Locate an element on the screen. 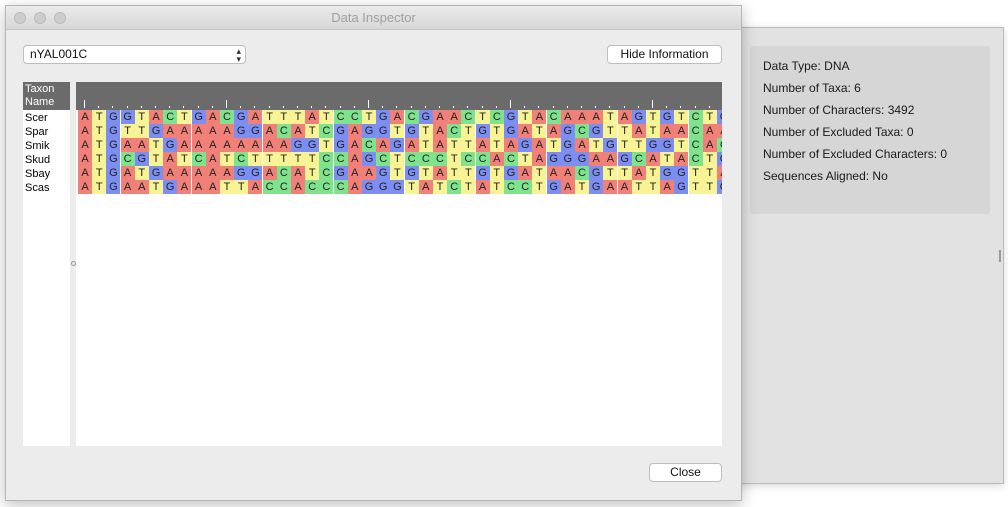 This screenshot has height=507, width=1008. dataset-select: nYAL001C ▴ ▾ is located at coordinates (134, 54).